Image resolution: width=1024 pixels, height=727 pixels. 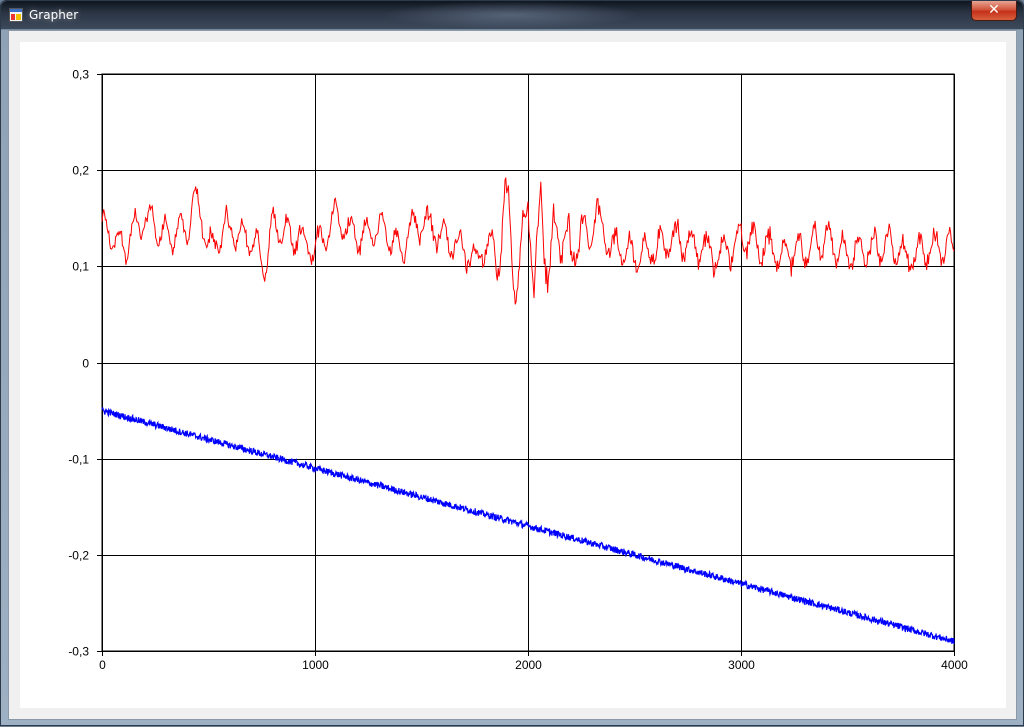 What do you see at coordinates (741, 665) in the screenshot?
I see `x-tick-label: 3000` at bounding box center [741, 665].